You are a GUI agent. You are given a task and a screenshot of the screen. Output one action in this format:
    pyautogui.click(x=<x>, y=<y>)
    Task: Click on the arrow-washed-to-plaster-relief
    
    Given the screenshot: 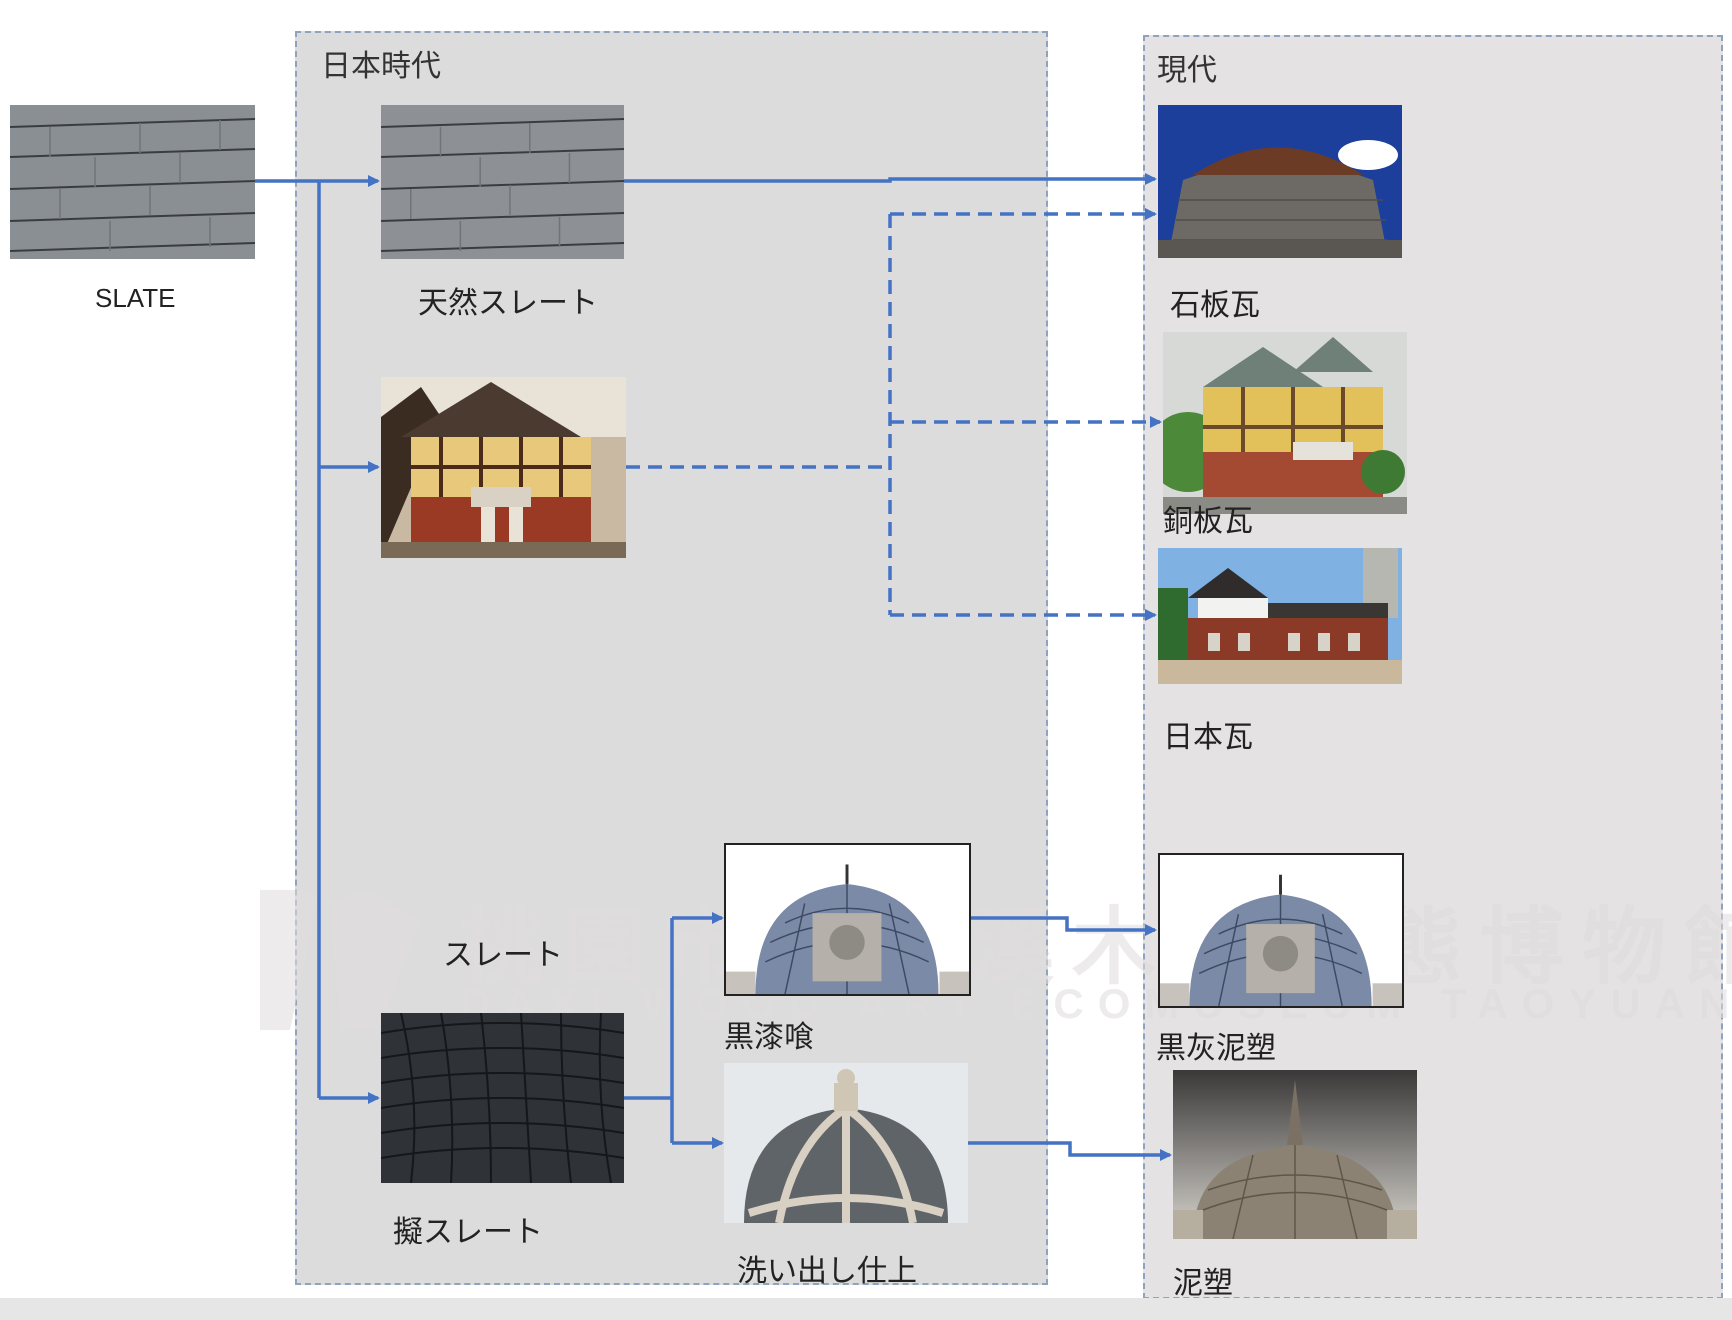 What is the action you would take?
    pyautogui.click(x=1070, y=1151)
    